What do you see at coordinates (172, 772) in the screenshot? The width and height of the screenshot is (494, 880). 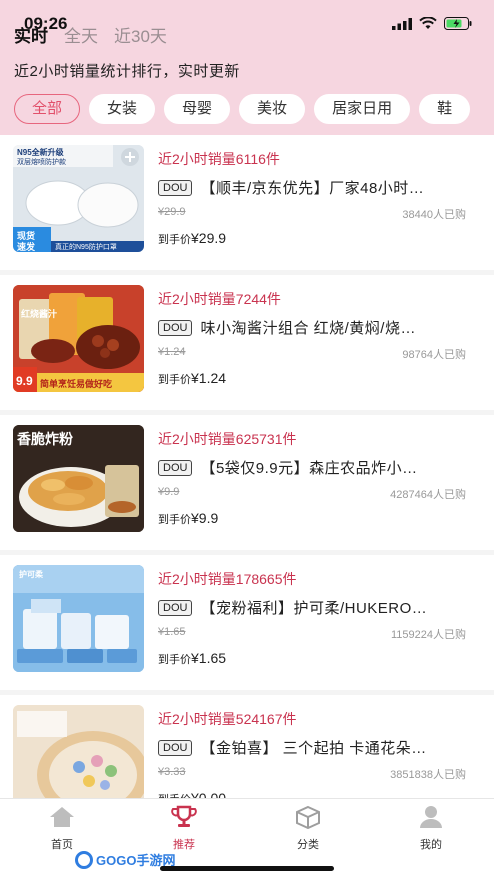 I see `original-price: ¥3.33` at bounding box center [172, 772].